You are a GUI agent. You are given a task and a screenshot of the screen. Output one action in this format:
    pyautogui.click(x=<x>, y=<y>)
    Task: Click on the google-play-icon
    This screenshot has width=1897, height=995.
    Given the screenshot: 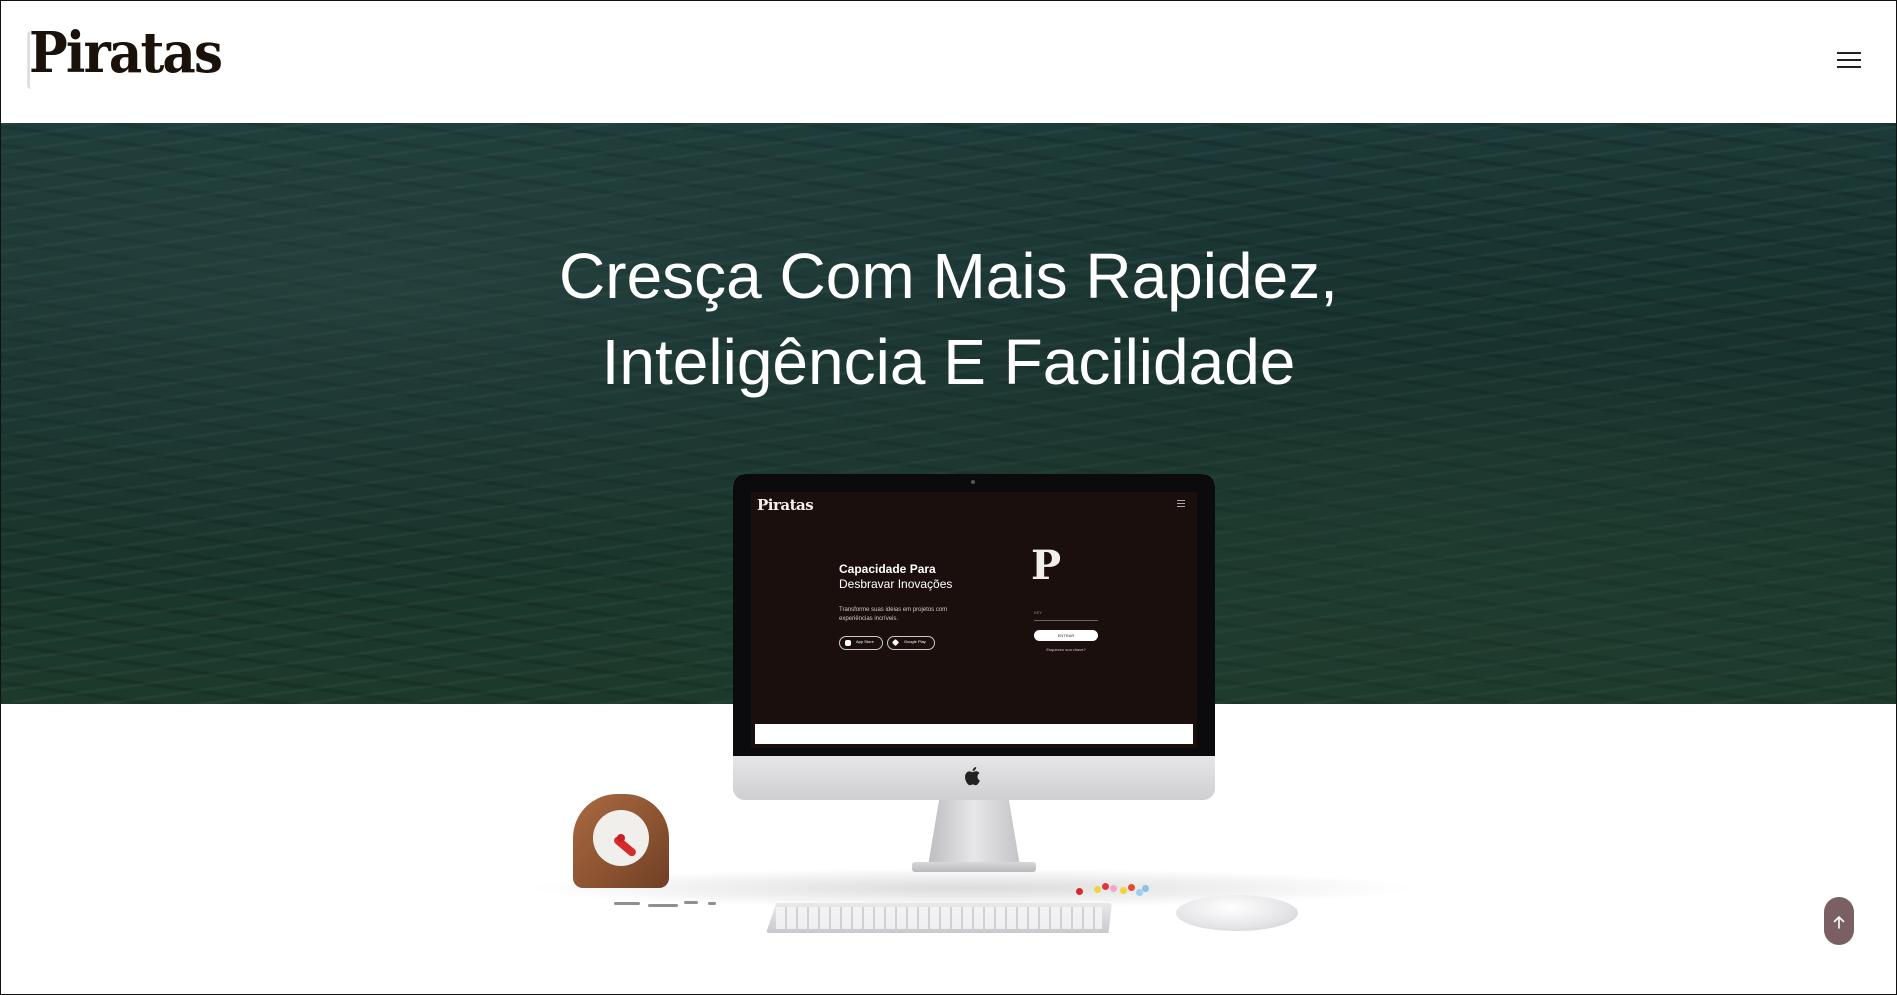 What is the action you would take?
    pyautogui.click(x=895, y=642)
    